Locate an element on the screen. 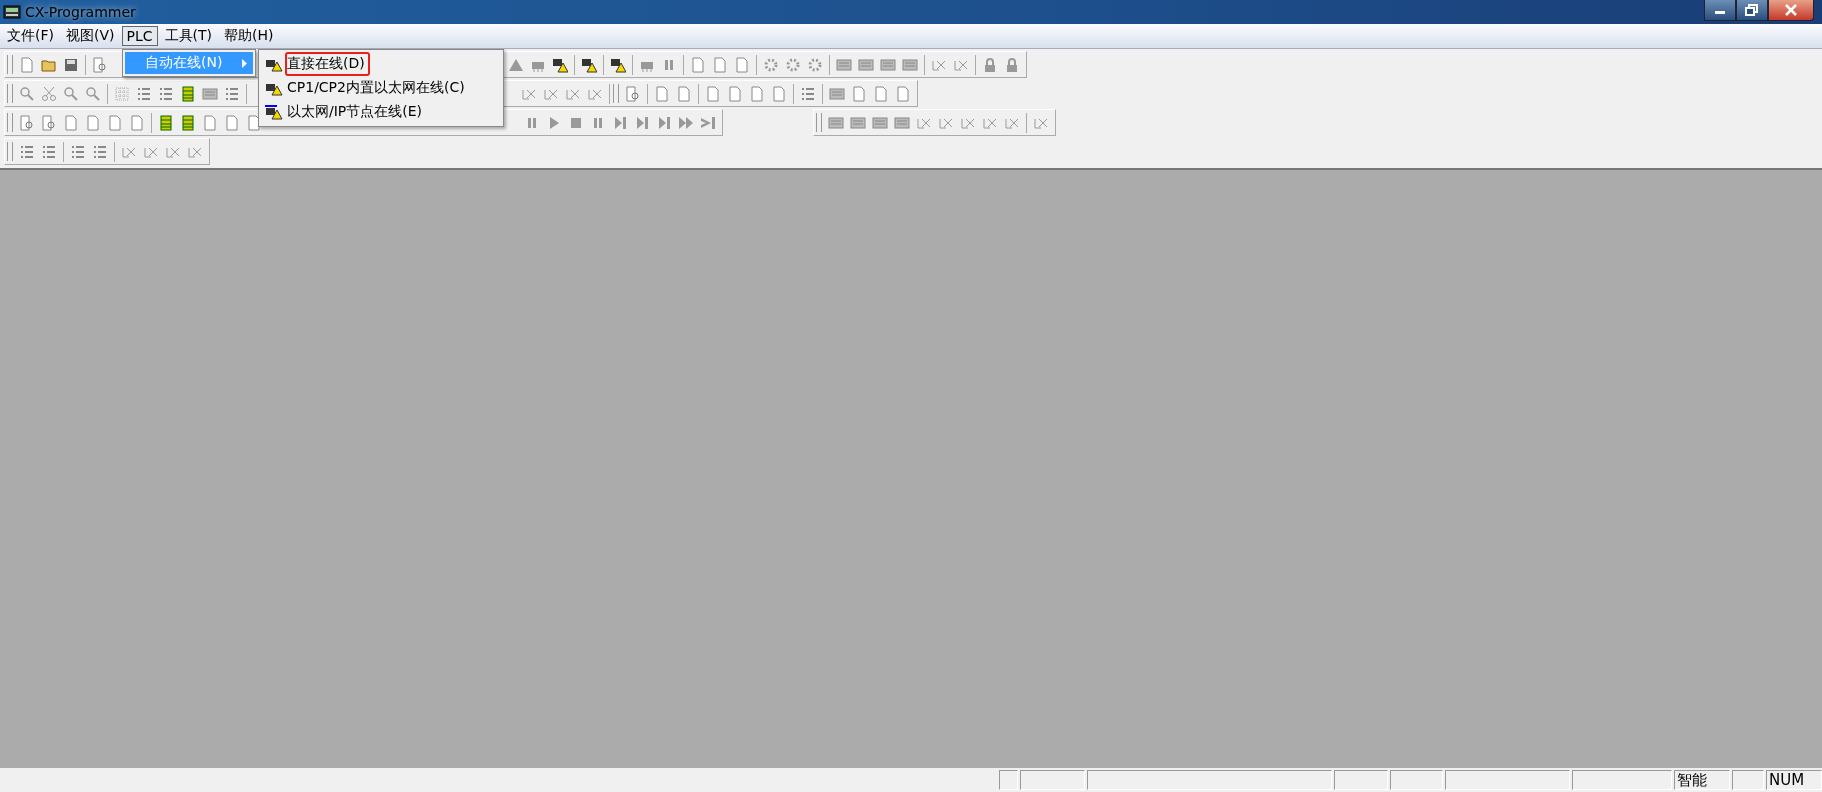 The height and width of the screenshot is (792, 1822). skip-end-icon is located at coordinates (708, 122).